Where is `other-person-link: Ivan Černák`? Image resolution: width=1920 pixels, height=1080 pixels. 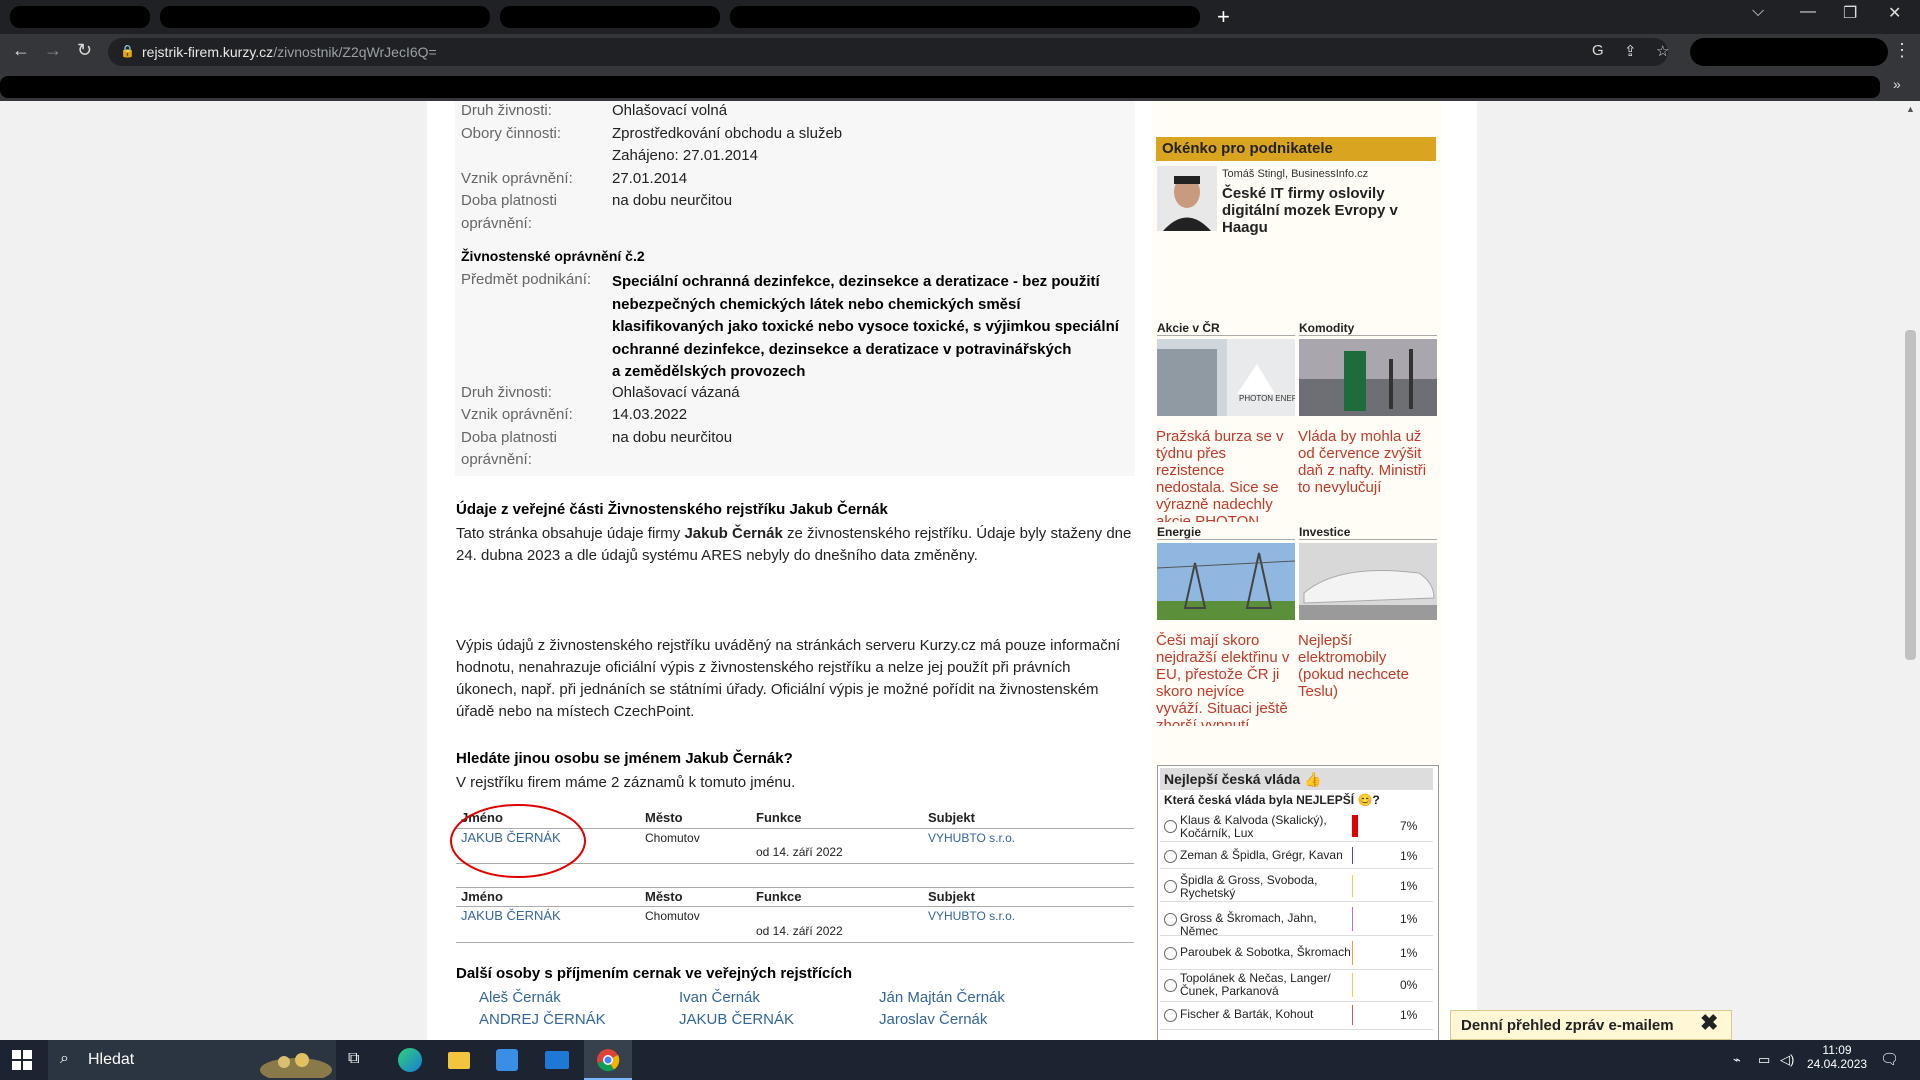
other-person-link: Ivan Černák is located at coordinates (719, 997).